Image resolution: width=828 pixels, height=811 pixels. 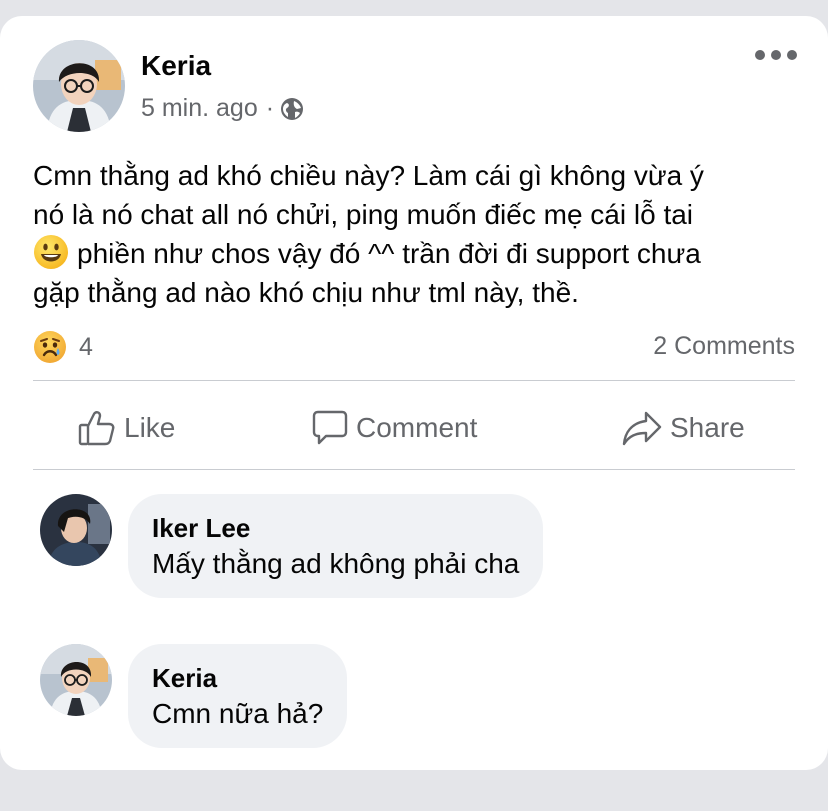 What do you see at coordinates (642, 428) in the screenshot?
I see `share-arrow-icon` at bounding box center [642, 428].